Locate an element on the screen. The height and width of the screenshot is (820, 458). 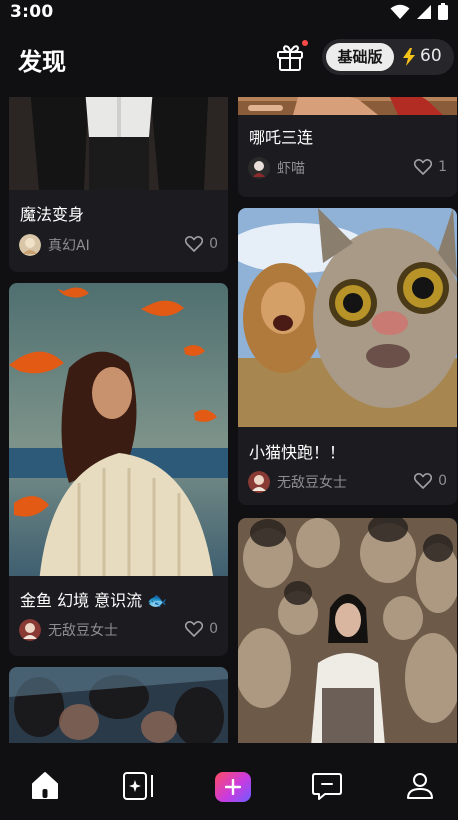
lightning-icon is located at coordinates (409, 57).